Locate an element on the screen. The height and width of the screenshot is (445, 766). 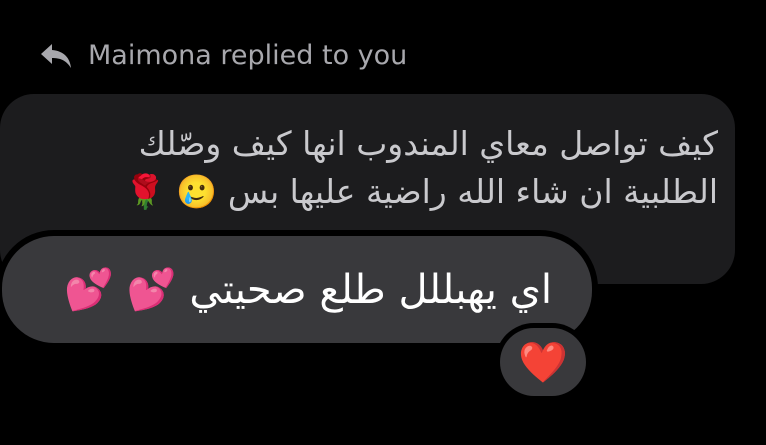
reply-header: Maimona replied to you is located at coordinates (222, 55).